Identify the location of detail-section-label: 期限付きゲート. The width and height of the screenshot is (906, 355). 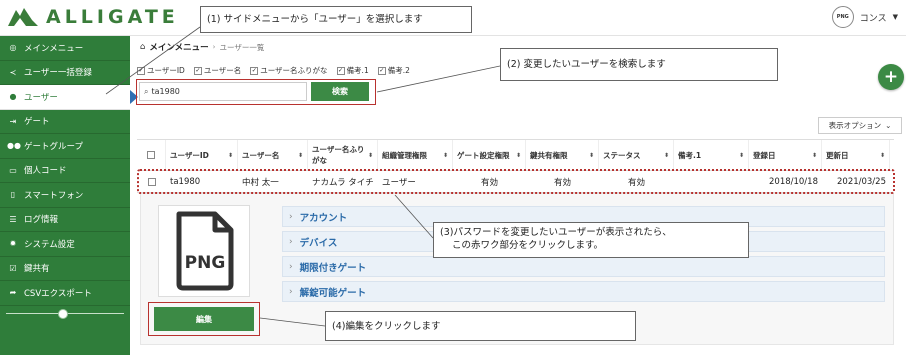
(333, 268).